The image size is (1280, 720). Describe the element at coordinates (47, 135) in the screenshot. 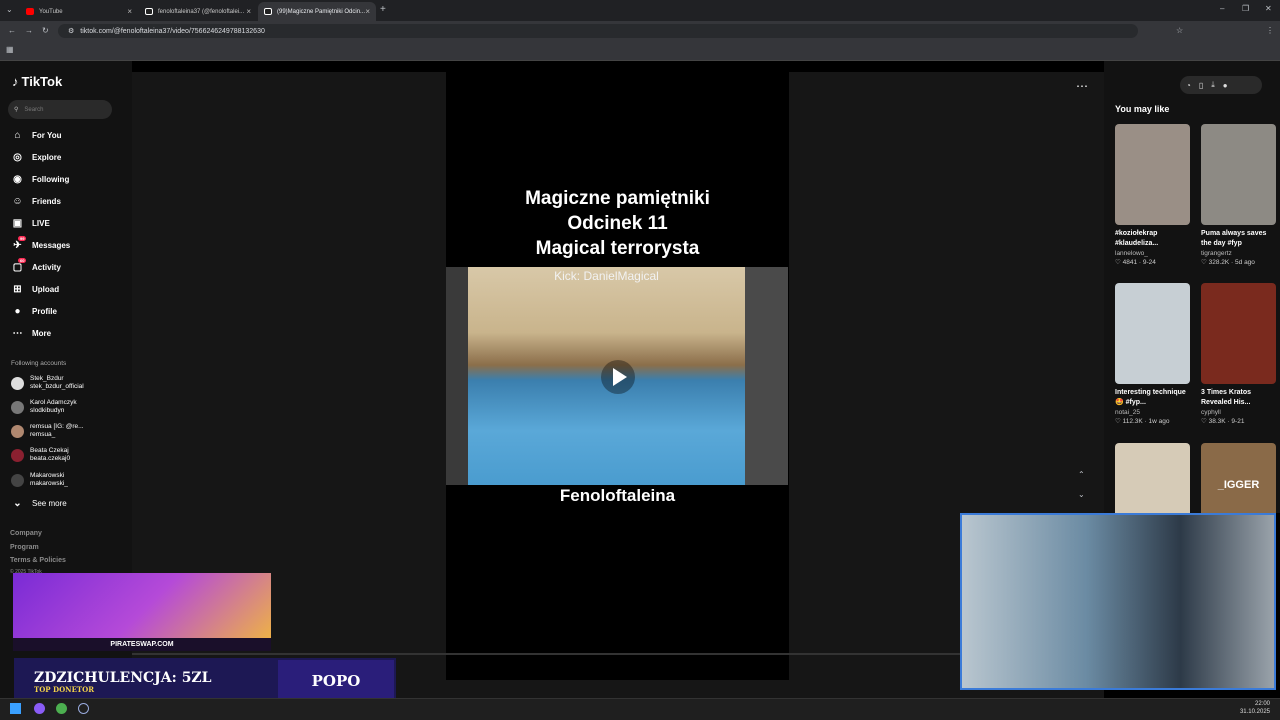

I see `nav-label: For You` at that location.